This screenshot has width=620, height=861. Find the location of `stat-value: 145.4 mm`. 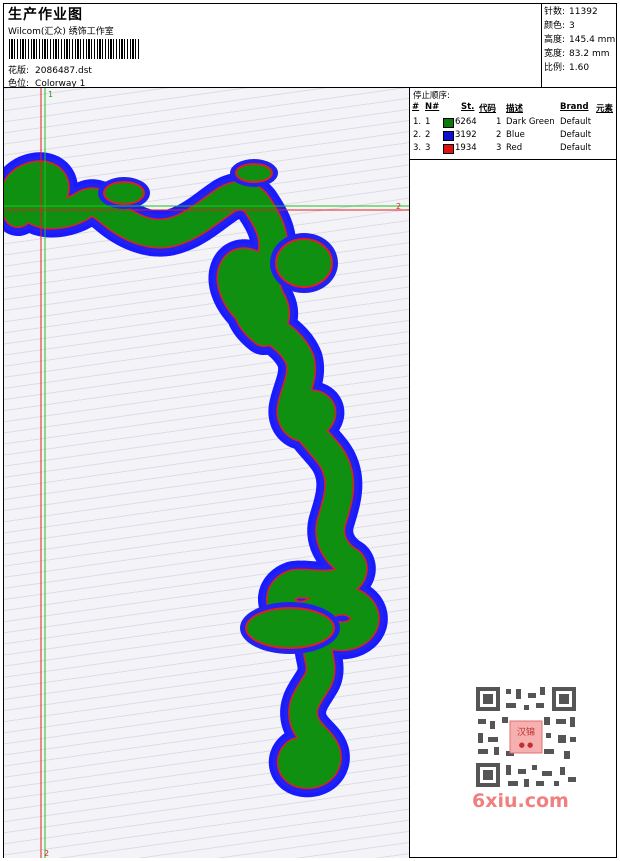

stat-value: 145.4 mm is located at coordinates (592, 40).